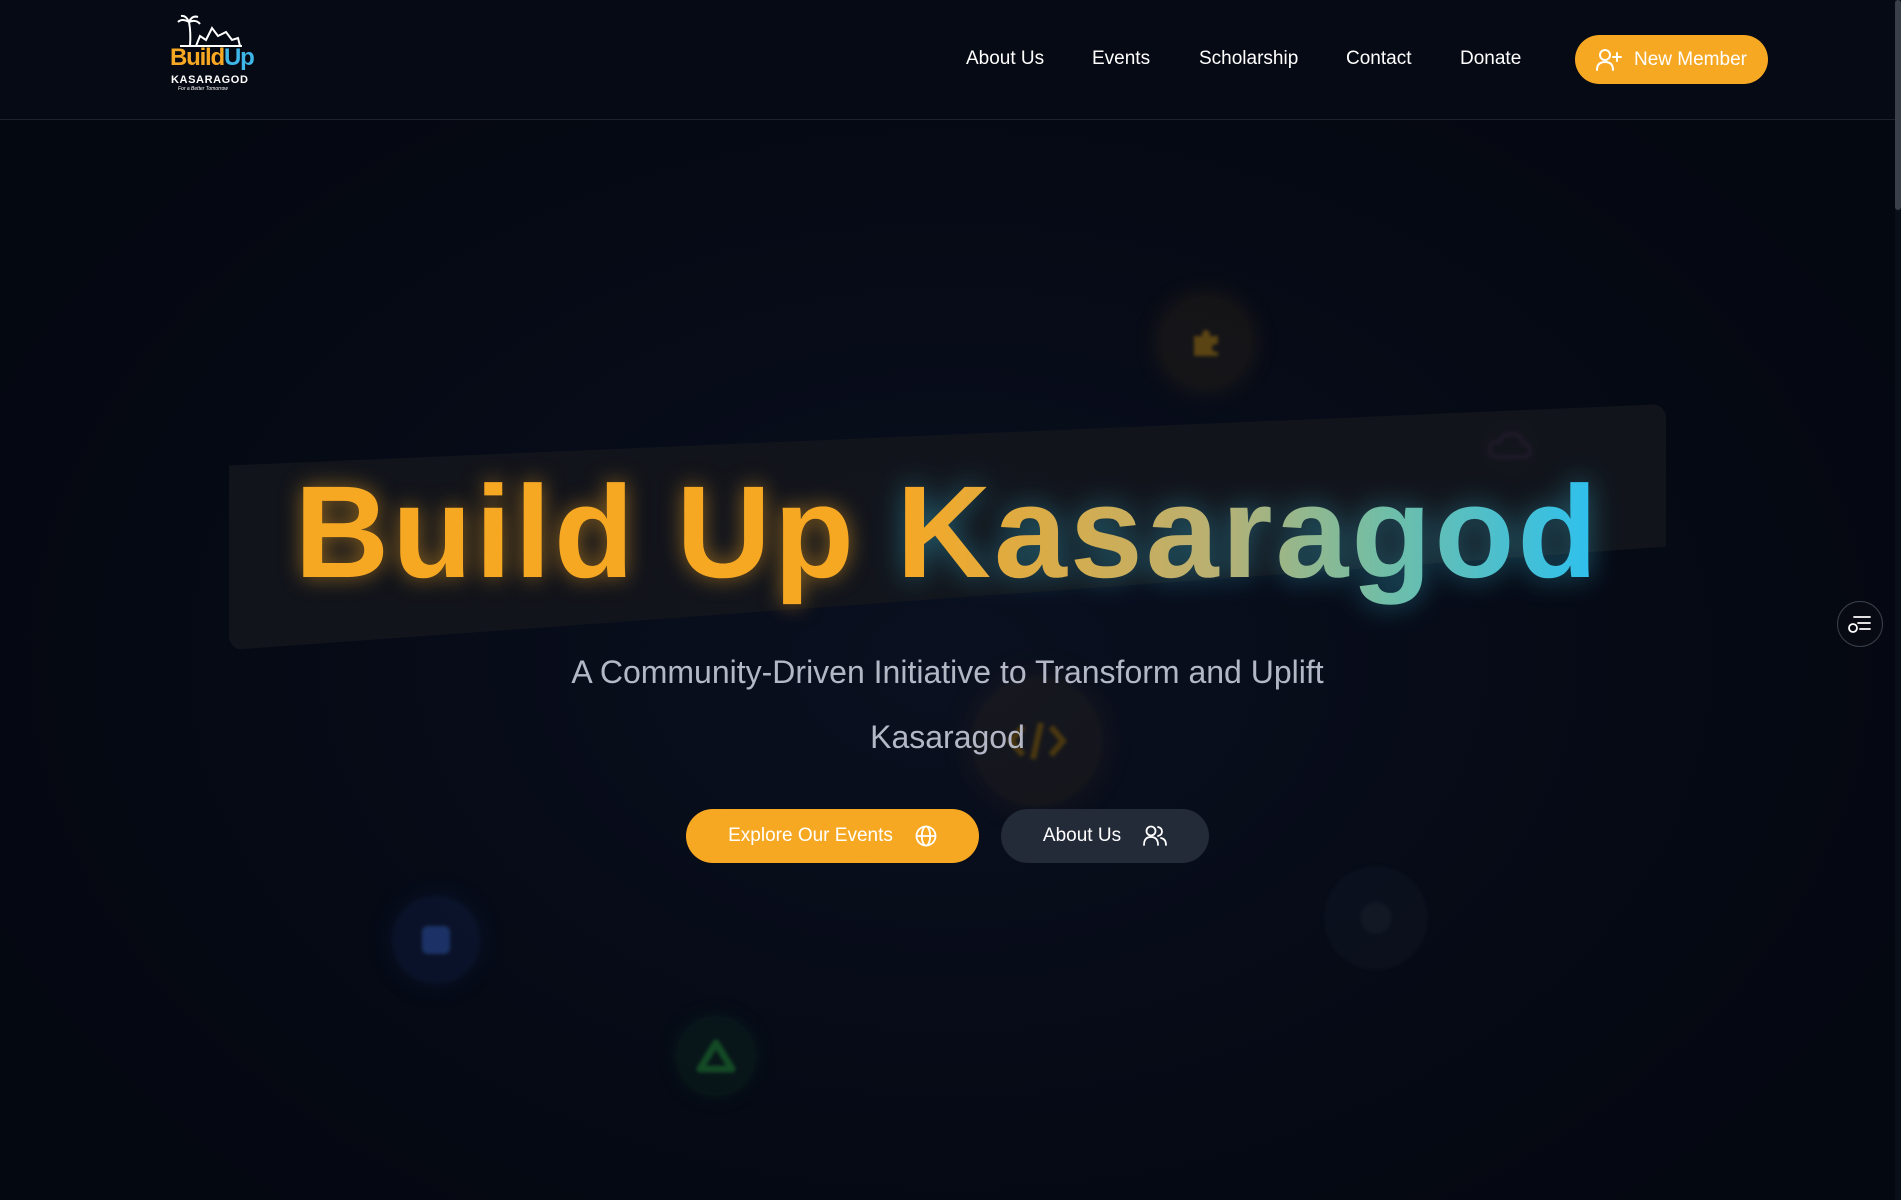 This screenshot has height=1200, width=1901. I want to click on hero-title-part1: Build Up, so click(575, 531).